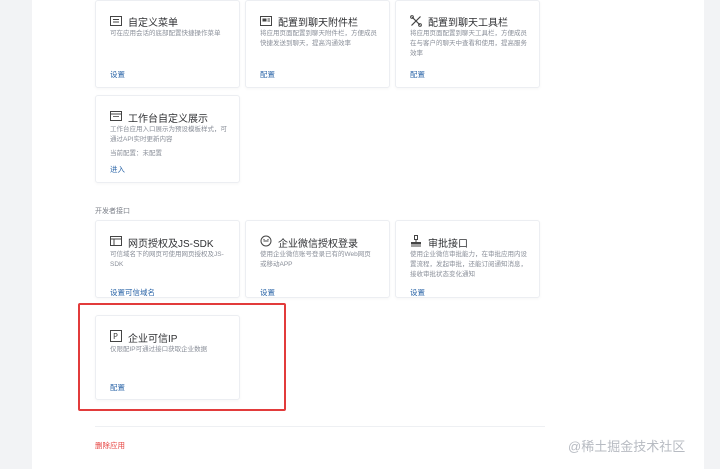  What do you see at coordinates (117, 74) in the screenshot?
I see `custom-menu-settings-link: 设置` at bounding box center [117, 74].